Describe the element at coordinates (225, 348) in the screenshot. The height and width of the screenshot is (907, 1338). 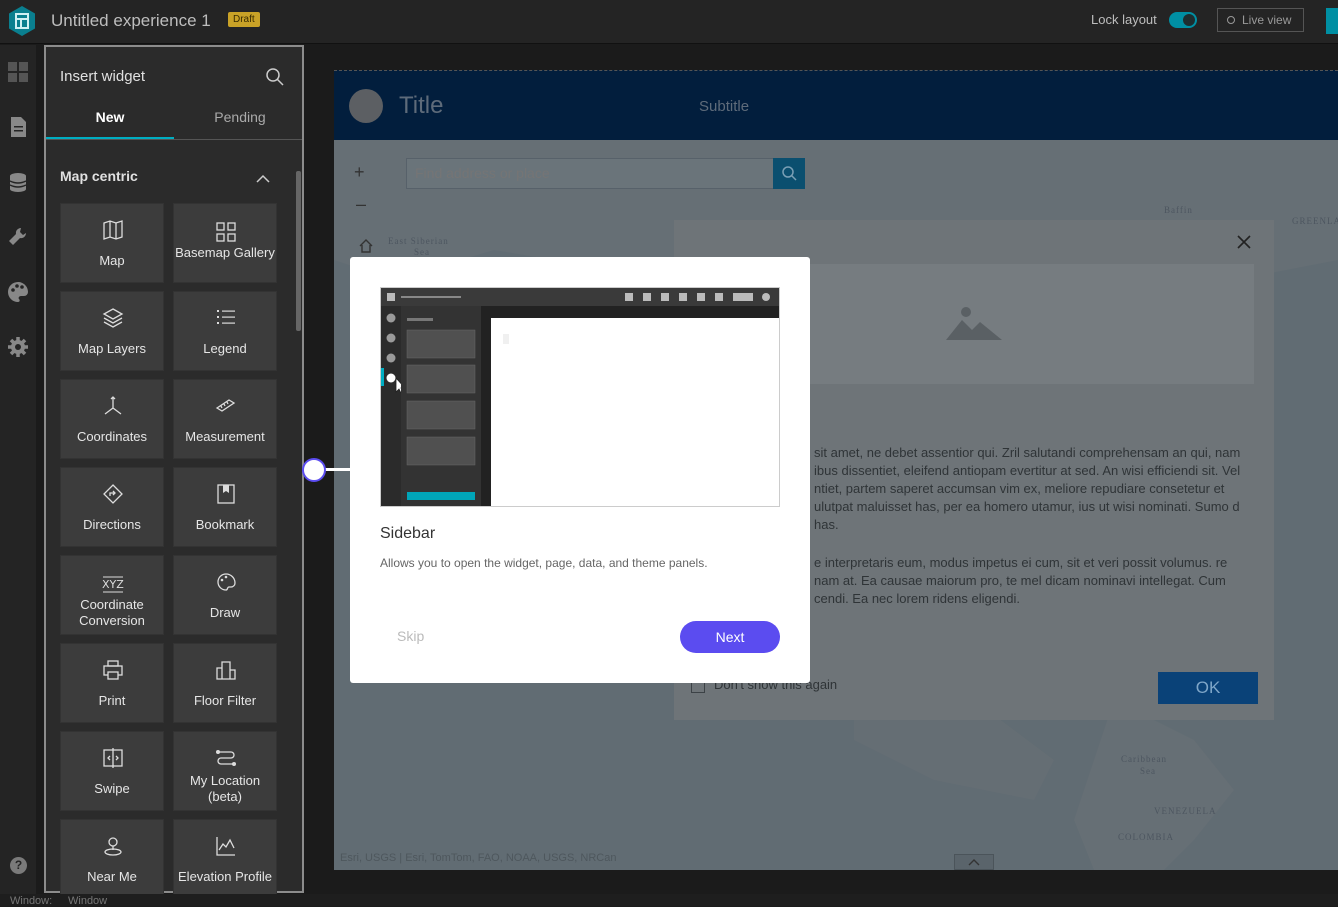
I see `widget-label: Legend` at that location.